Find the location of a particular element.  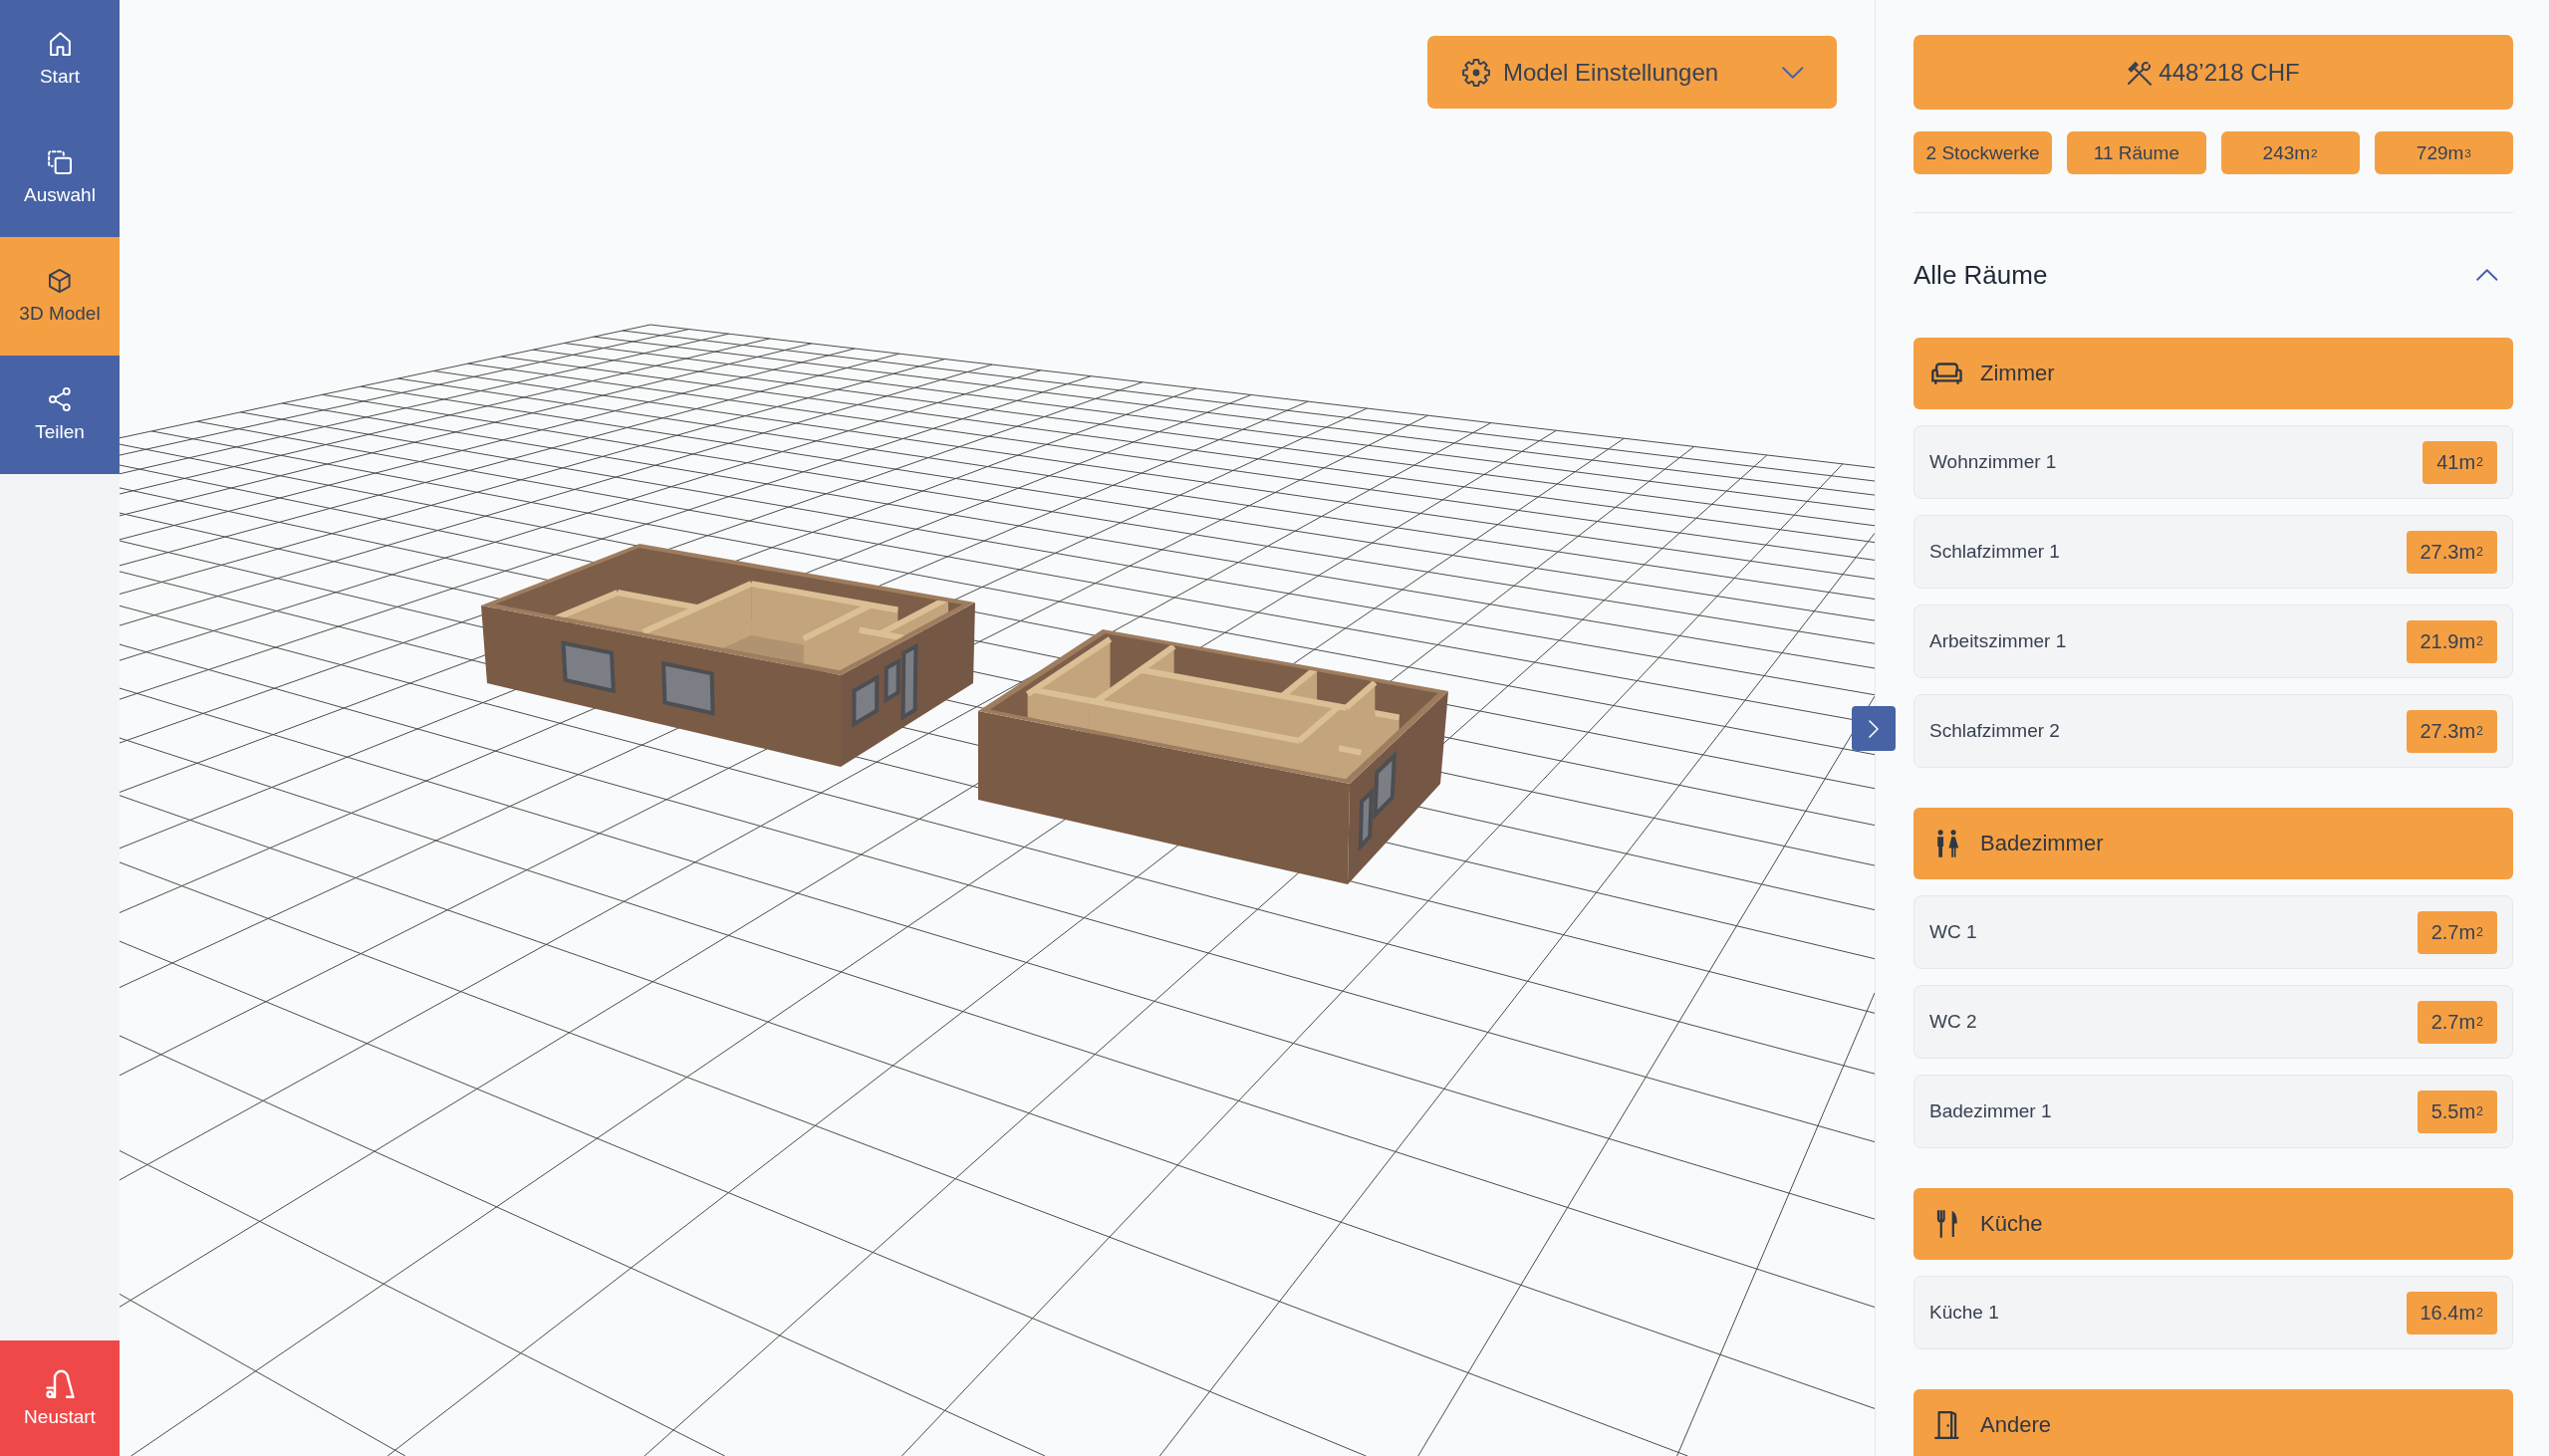

stat-badge: 2 Stockwerke is located at coordinates (1983, 152).